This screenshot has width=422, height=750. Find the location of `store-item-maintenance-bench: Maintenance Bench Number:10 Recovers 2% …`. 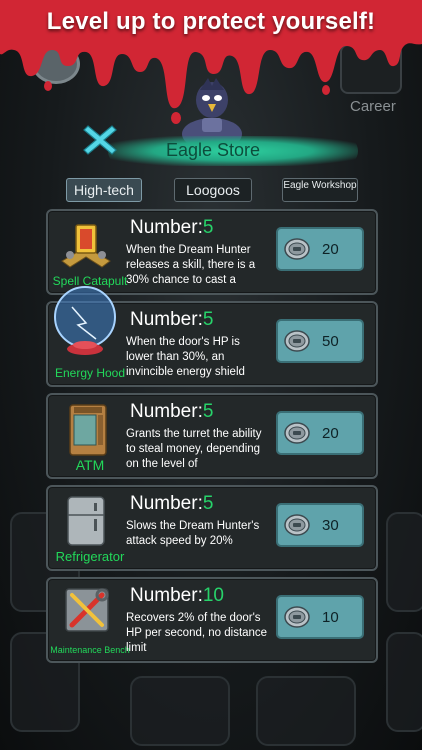

store-item-maintenance-bench: Maintenance Bench Number:10 Recovers 2% … is located at coordinates (212, 620).